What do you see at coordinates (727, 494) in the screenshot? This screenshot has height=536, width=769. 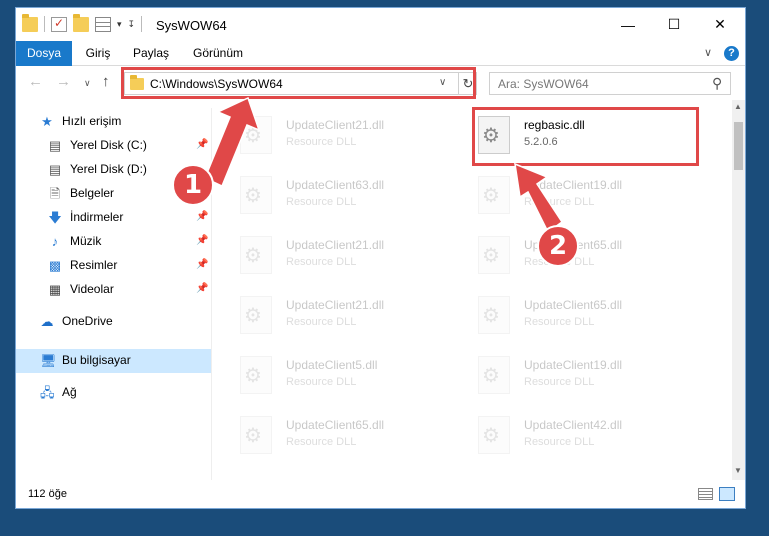 I see `large-icons-view-icon` at bounding box center [727, 494].